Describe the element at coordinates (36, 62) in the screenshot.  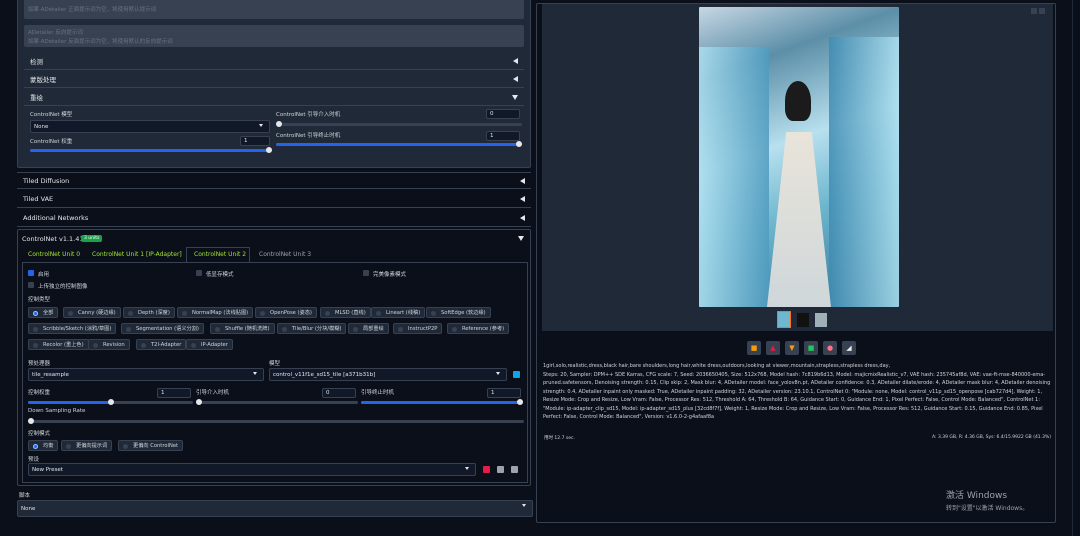
I see `section-detect-label: 检测` at that location.